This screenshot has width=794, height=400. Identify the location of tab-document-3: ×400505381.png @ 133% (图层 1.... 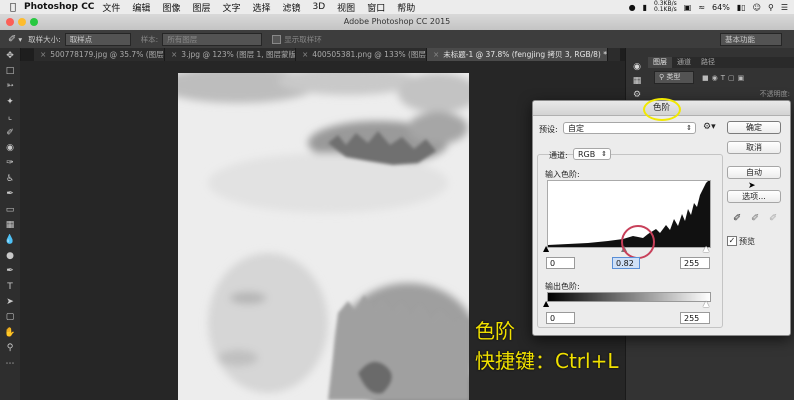
(361, 54).